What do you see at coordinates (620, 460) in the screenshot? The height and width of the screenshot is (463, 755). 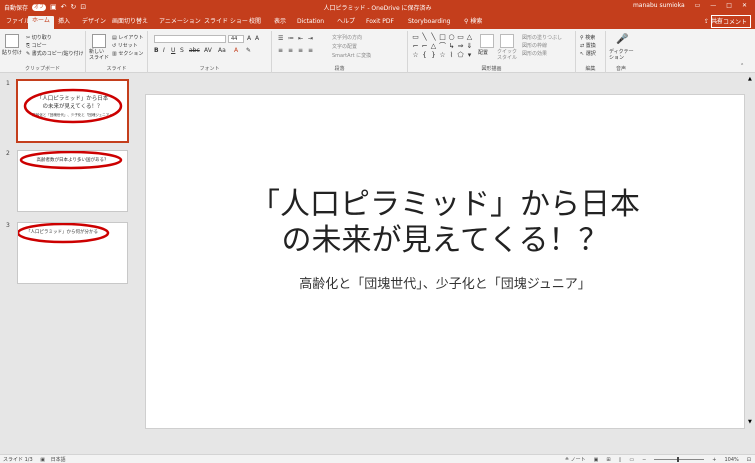 I see `reading-view-icon: ▯` at bounding box center [620, 460].